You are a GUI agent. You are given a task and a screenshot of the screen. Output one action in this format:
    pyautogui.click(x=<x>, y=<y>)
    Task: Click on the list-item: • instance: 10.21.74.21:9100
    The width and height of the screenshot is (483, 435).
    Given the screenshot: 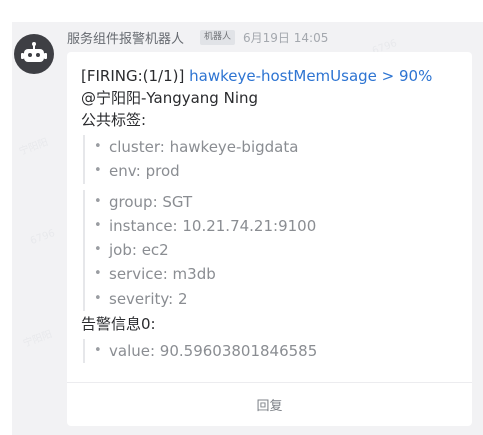 What is the action you would take?
    pyautogui.click(x=277, y=226)
    